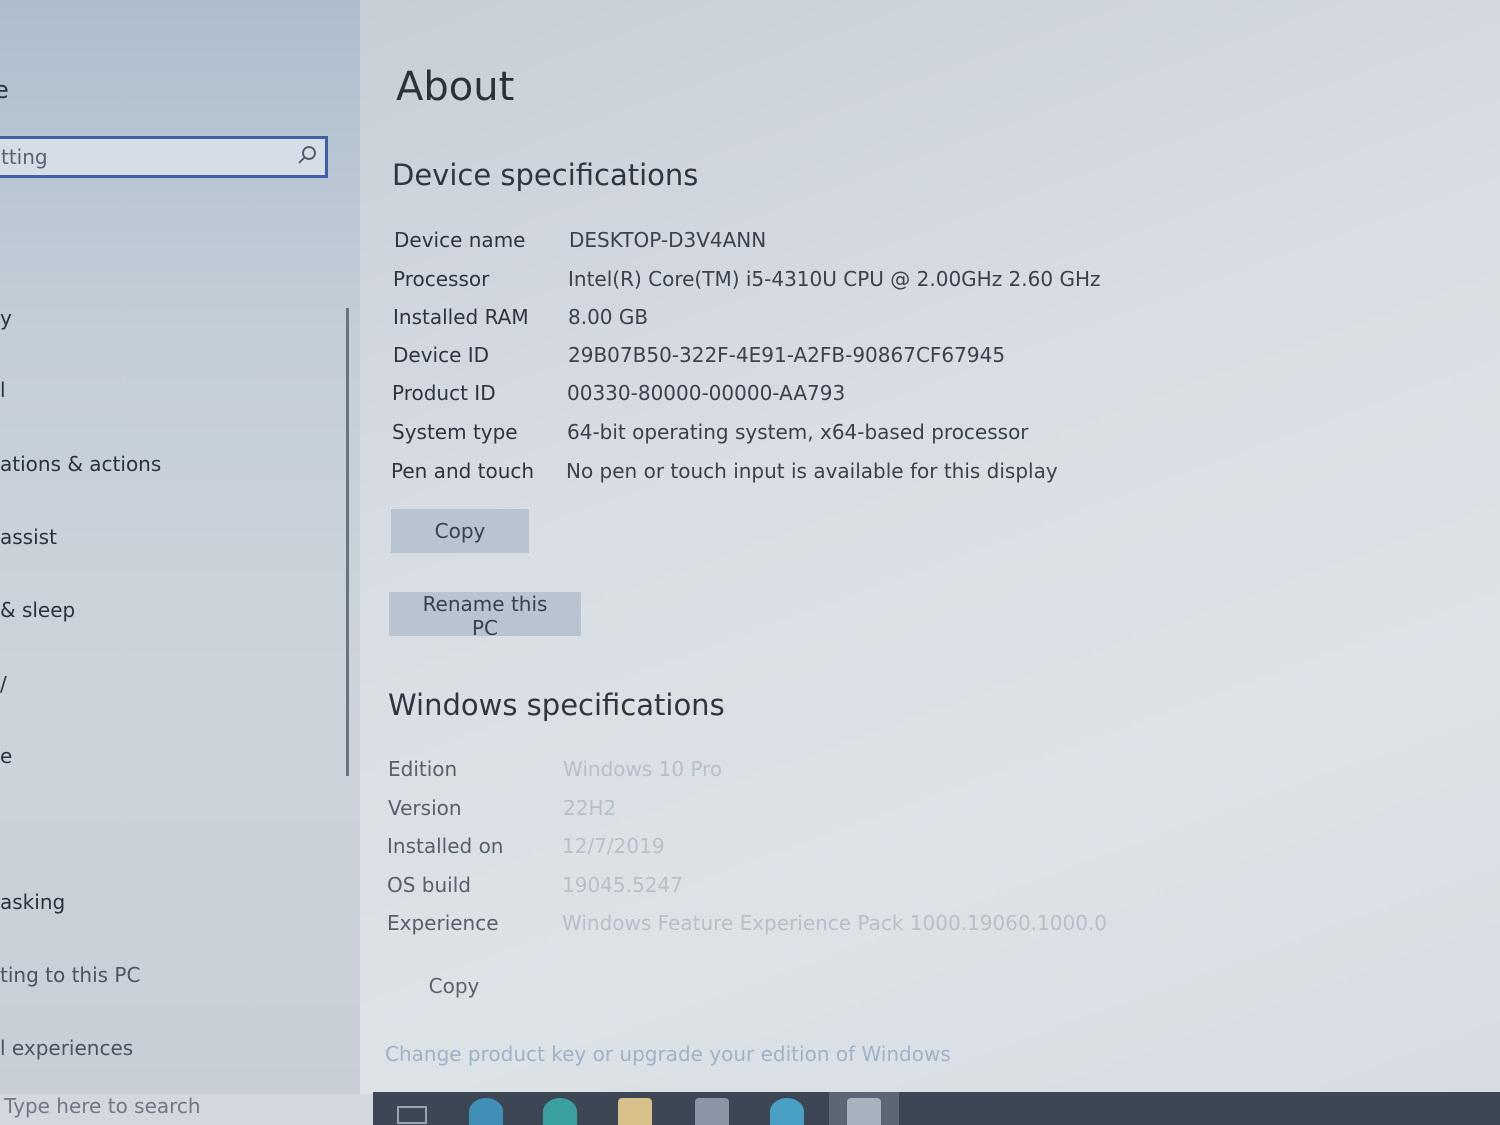  I want to click on sidebar-item-1: y, so click(6, 318).